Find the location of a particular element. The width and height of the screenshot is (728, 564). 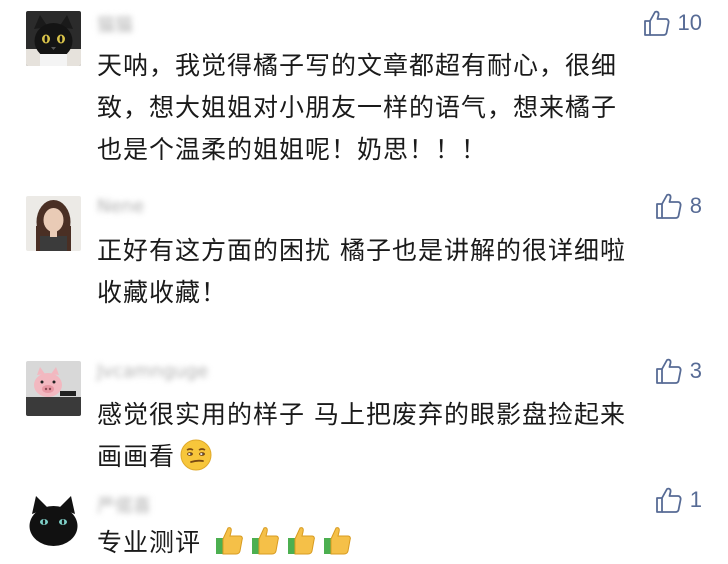

like-count: 10 is located at coordinates (689, 22).